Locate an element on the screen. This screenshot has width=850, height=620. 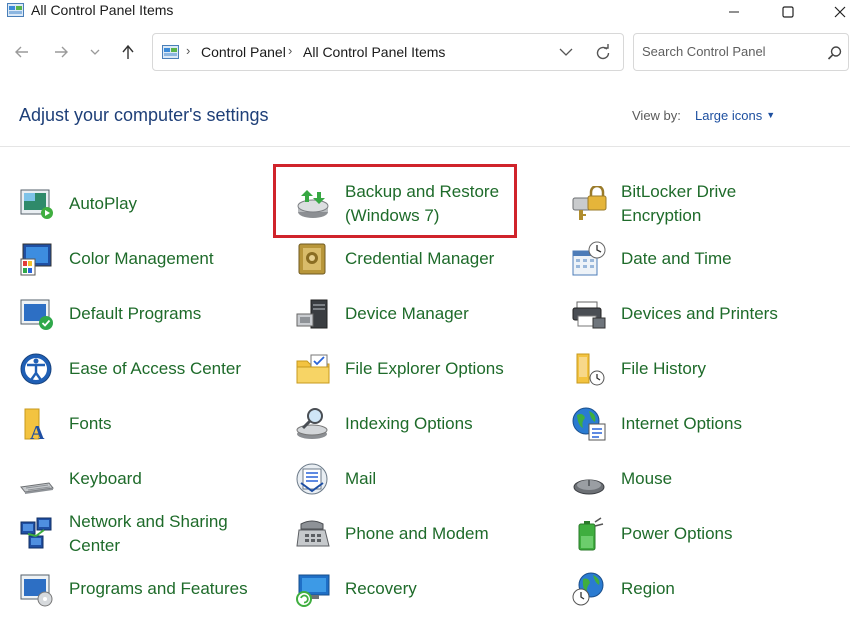
recovery-icon is located at coordinates (313, 590).